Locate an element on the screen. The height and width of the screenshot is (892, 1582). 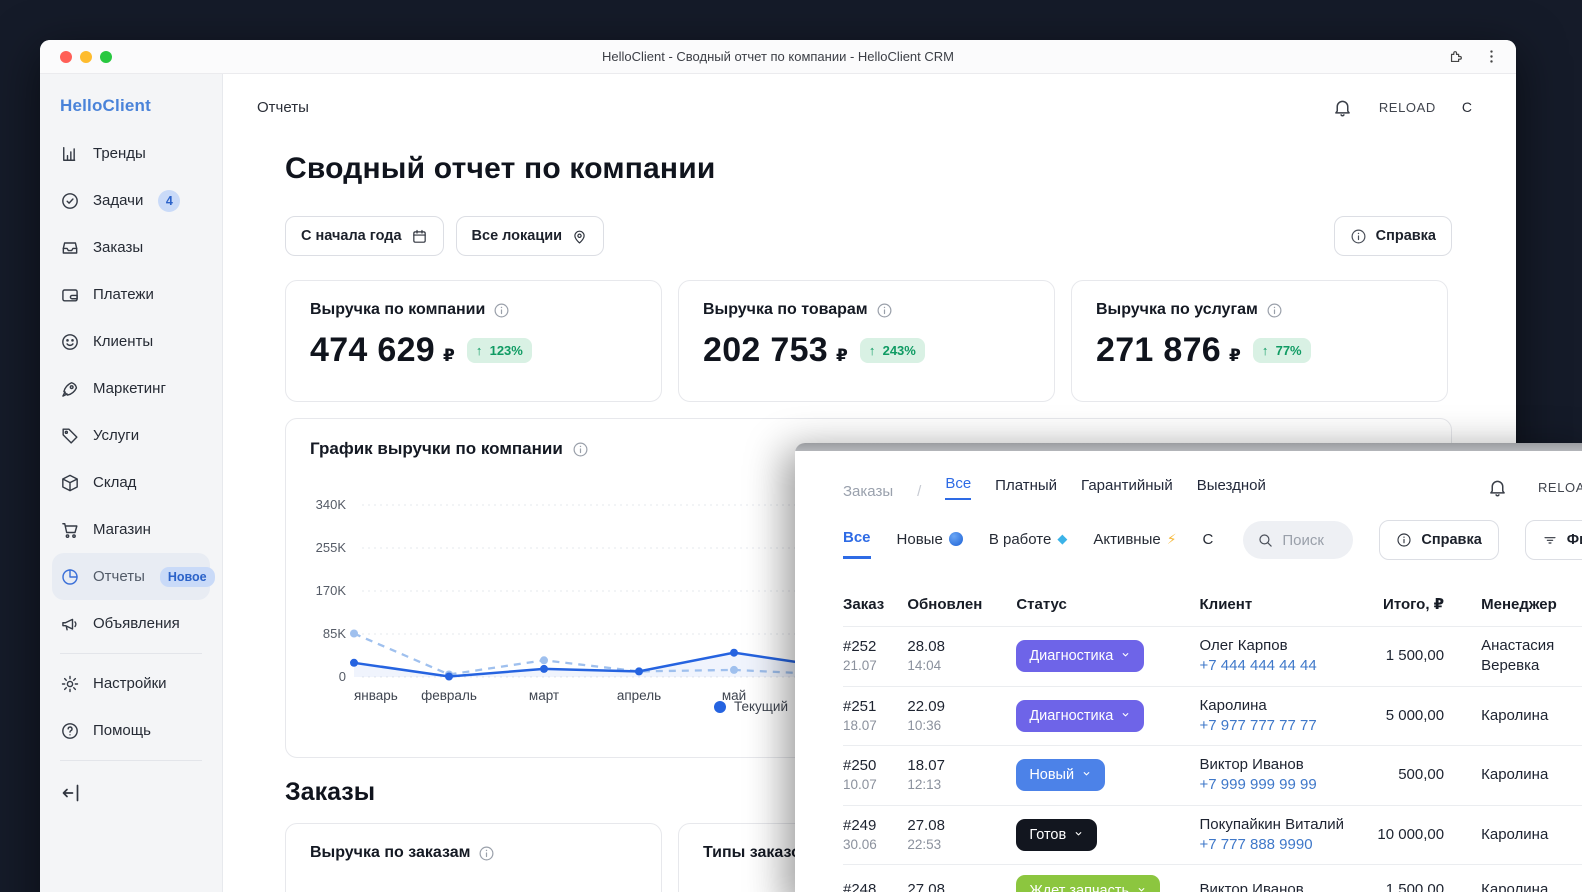
status-filter-tab-В работе: В работе ◆ is located at coordinates (1028, 544).